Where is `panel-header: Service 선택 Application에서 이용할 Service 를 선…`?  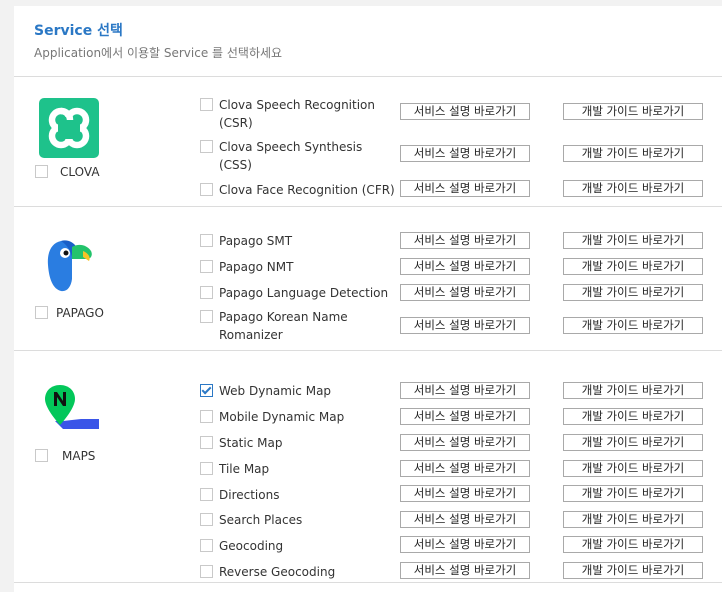 panel-header: Service 선택 Application에서 이용할 Service 를 선… is located at coordinates (368, 41).